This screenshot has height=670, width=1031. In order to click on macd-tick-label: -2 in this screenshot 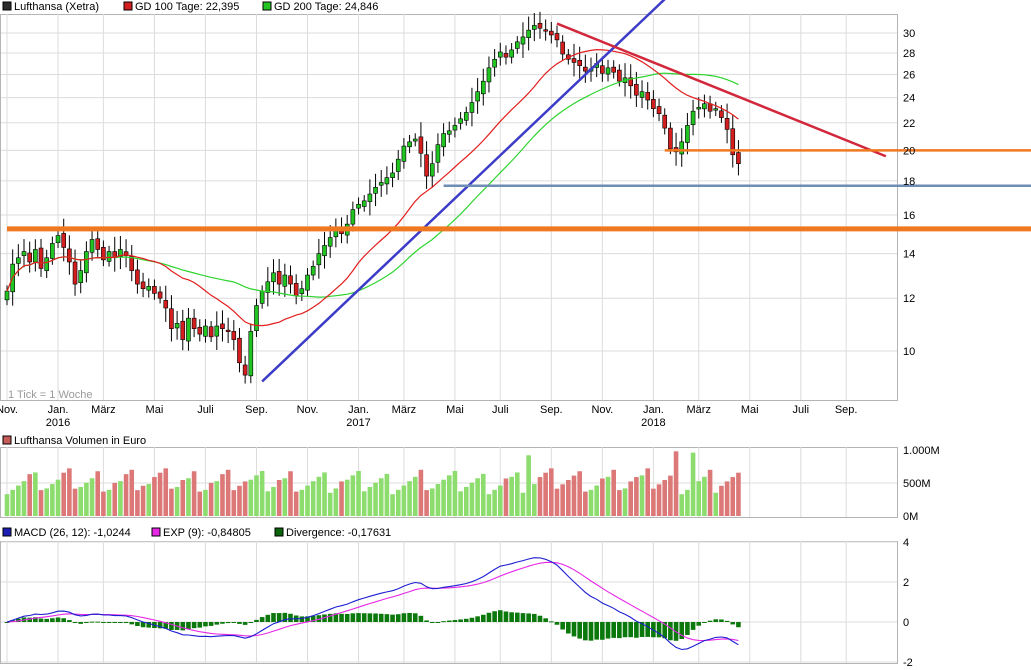, I will do `click(908, 663)`.